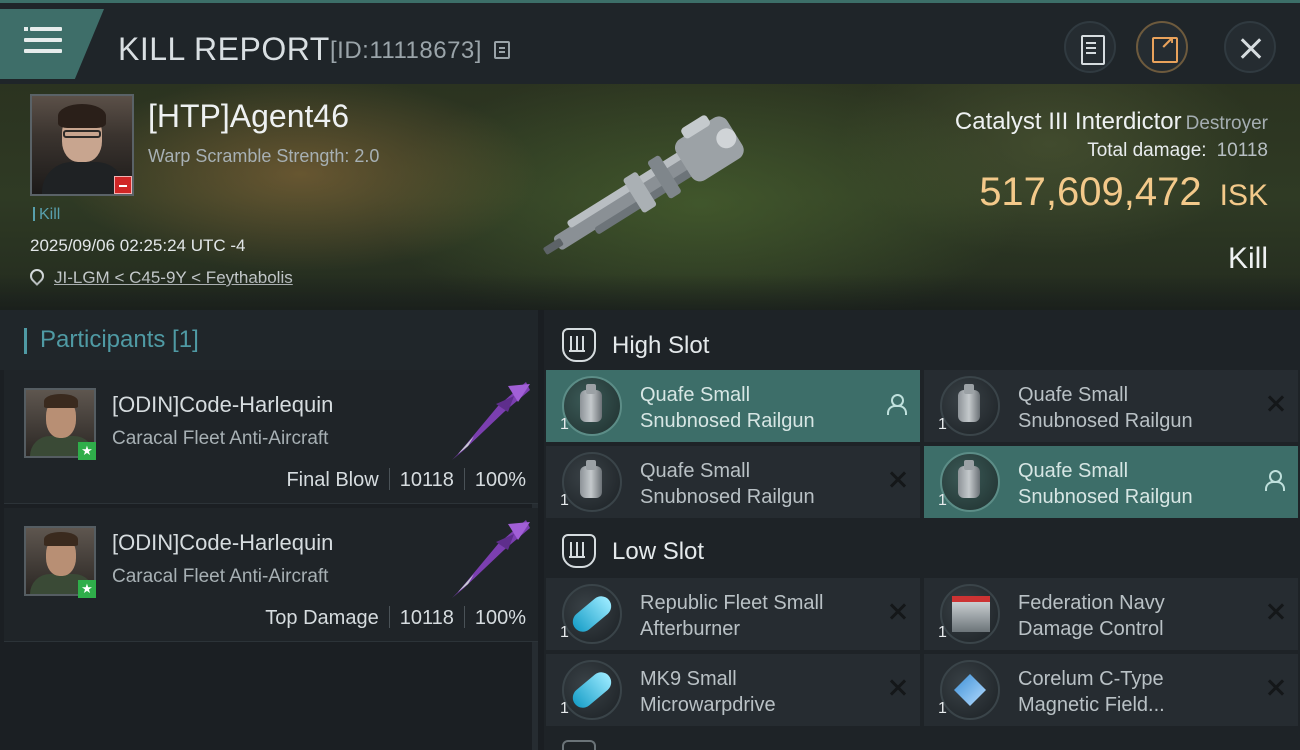  Describe the element at coordinates (224, 49) in the screenshot. I see `page-title: KILL REPORT` at that location.